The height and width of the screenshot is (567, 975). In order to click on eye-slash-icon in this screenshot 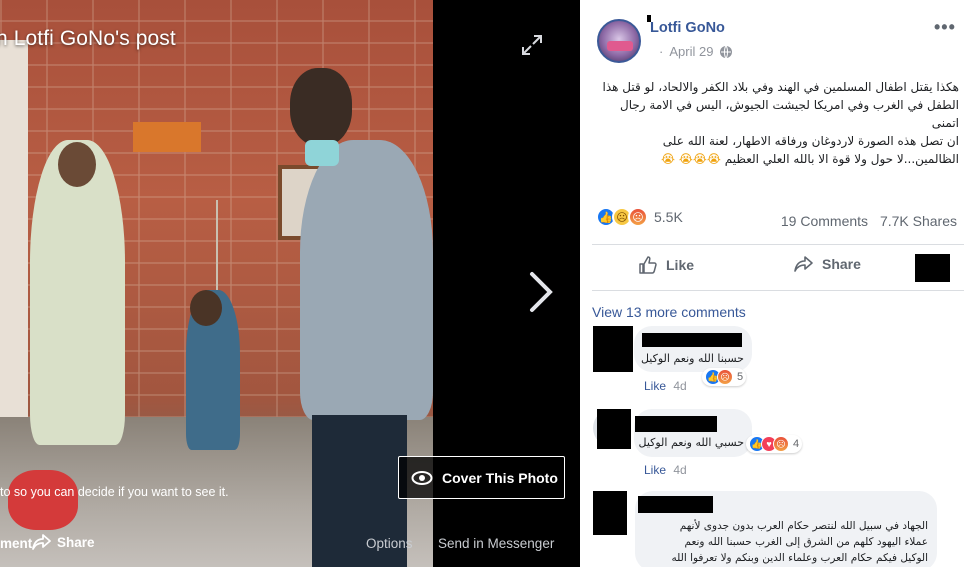, I will do `click(422, 477)`.